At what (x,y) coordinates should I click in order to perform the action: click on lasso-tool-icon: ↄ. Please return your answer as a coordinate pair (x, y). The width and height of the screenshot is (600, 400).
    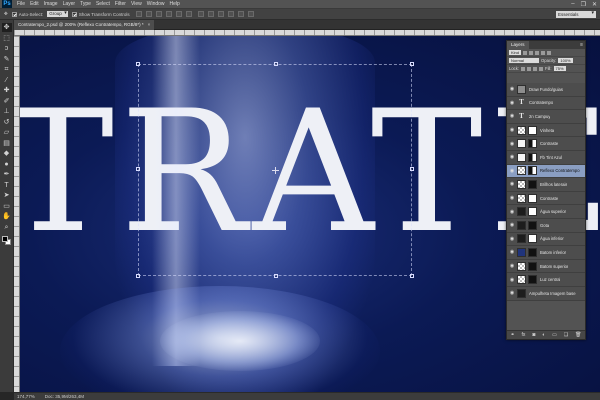
    Looking at the image, I should click on (7, 48).